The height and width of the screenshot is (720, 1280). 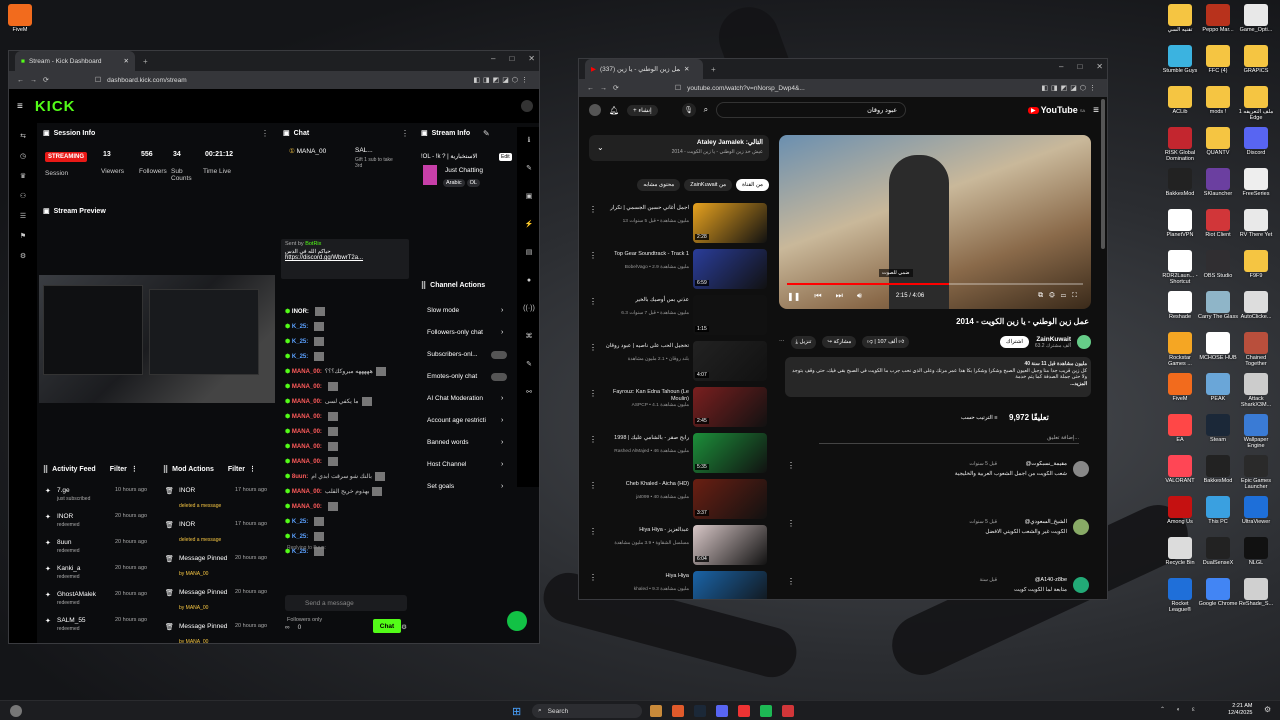 I want to click on video-title: Fayrouz: Kan Edna Tahoun (Le Moulin), so click(x=644, y=395).